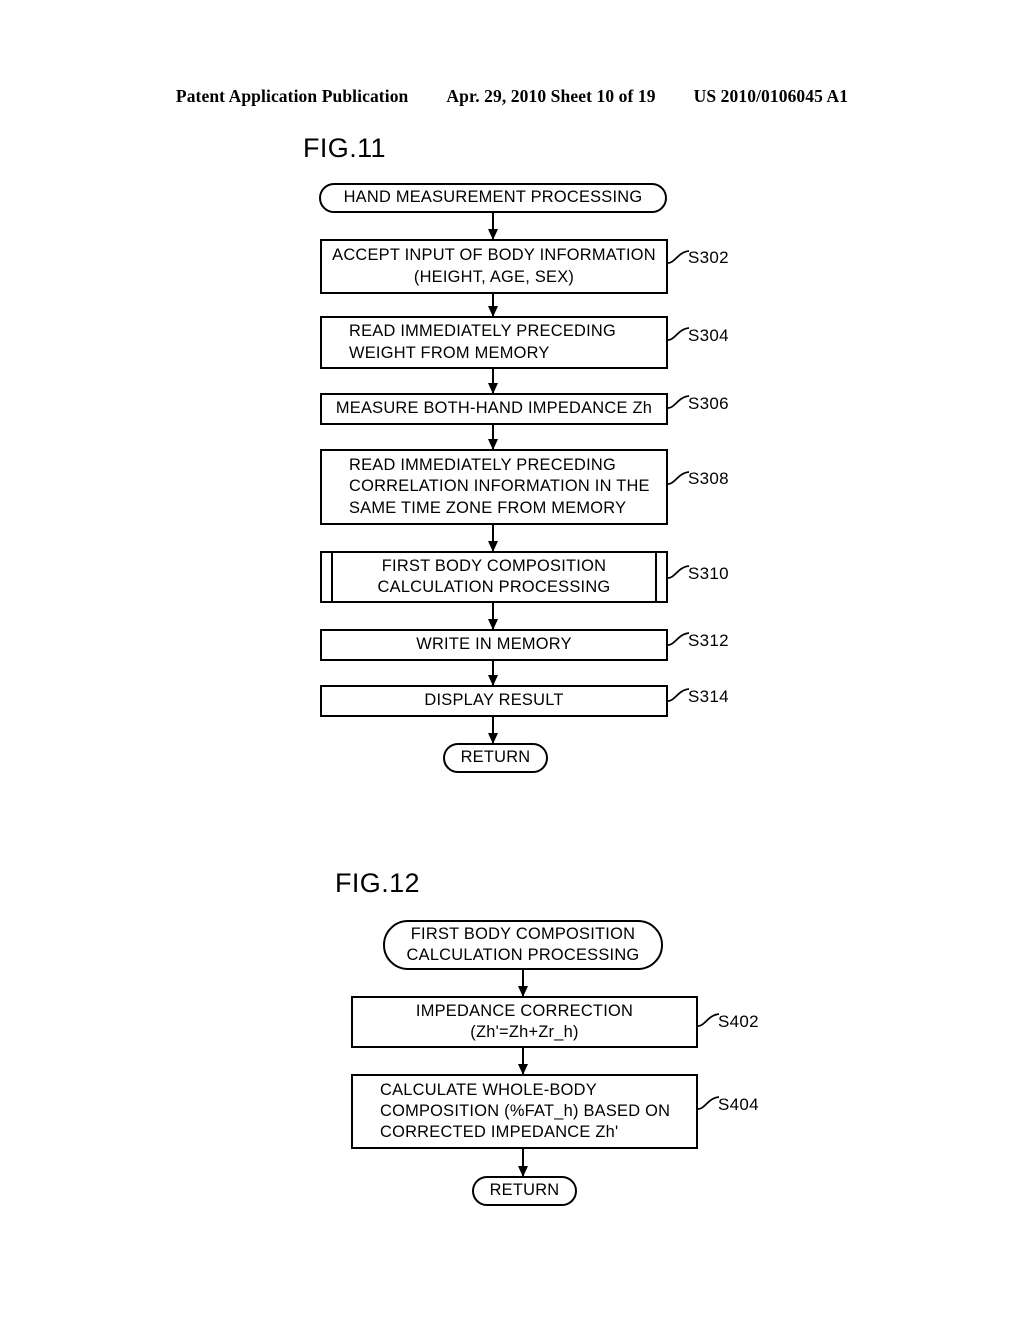 The width and height of the screenshot is (1024, 1320). I want to click on fig11-node-s314: DISPLAY RESULT, so click(494, 701).